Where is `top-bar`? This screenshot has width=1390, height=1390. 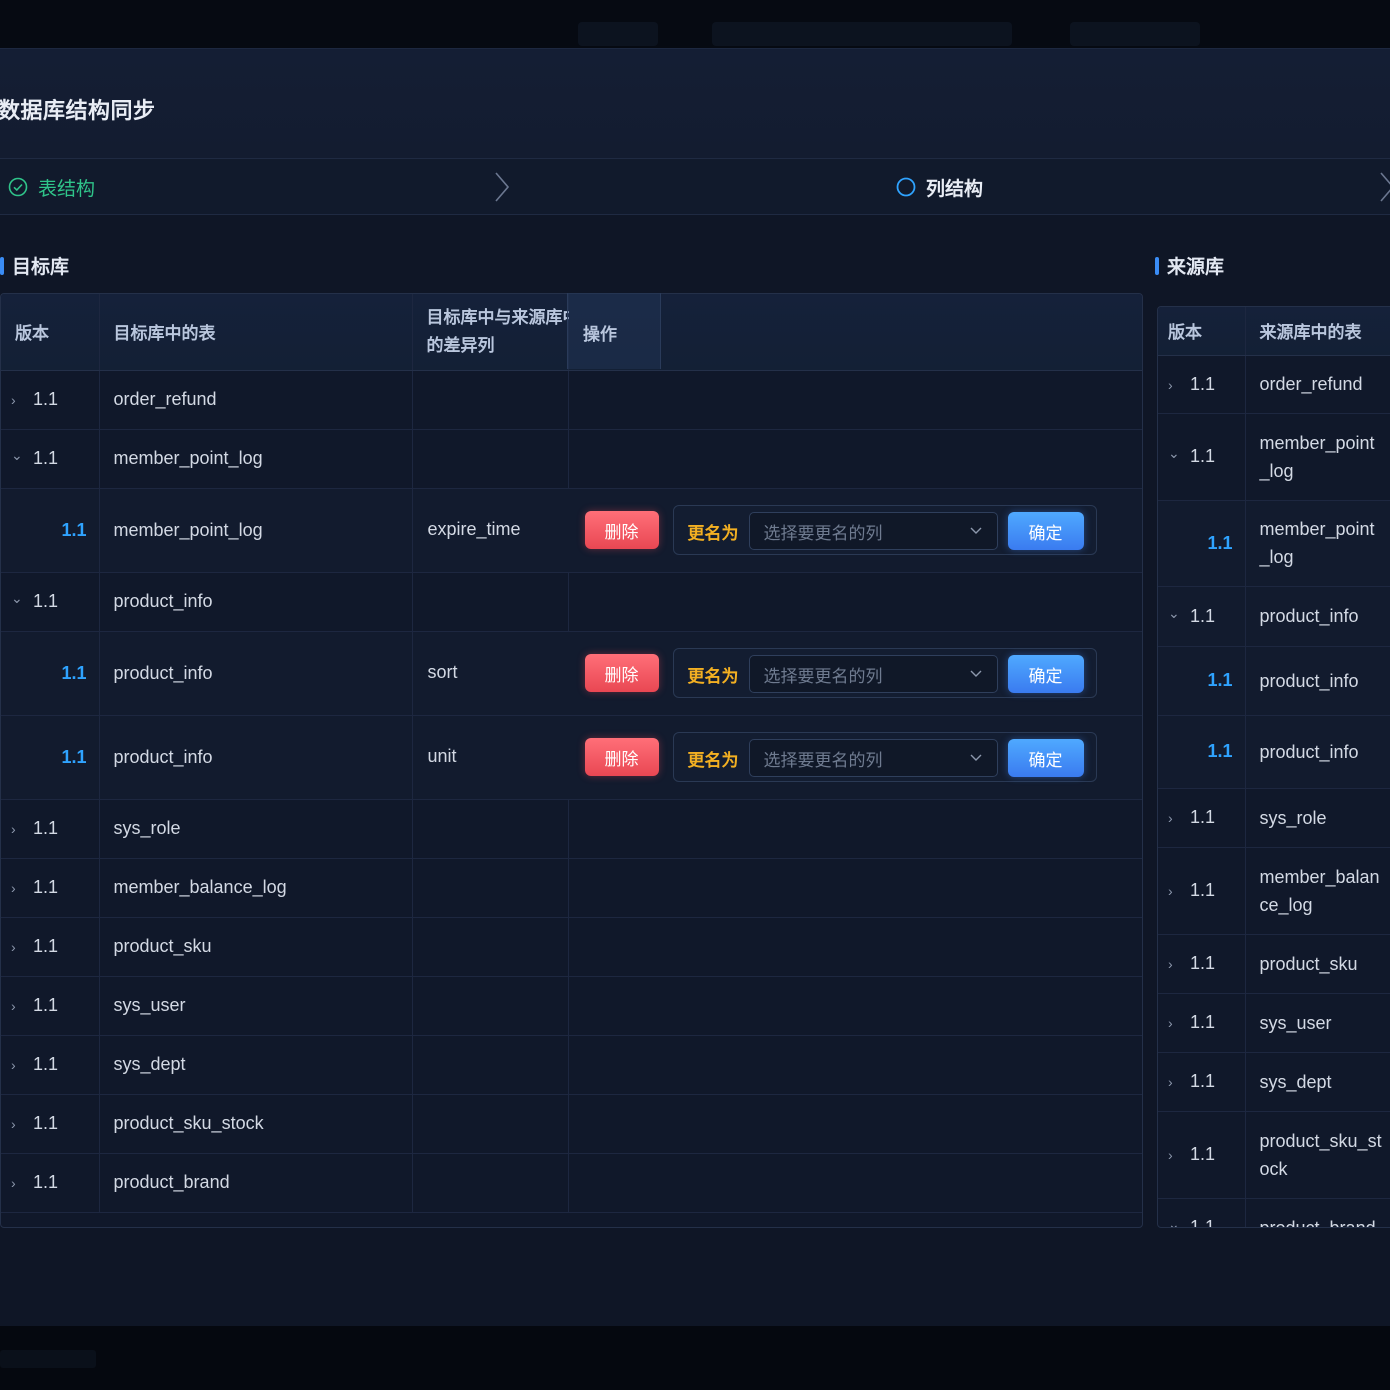
top-bar is located at coordinates (695, 24).